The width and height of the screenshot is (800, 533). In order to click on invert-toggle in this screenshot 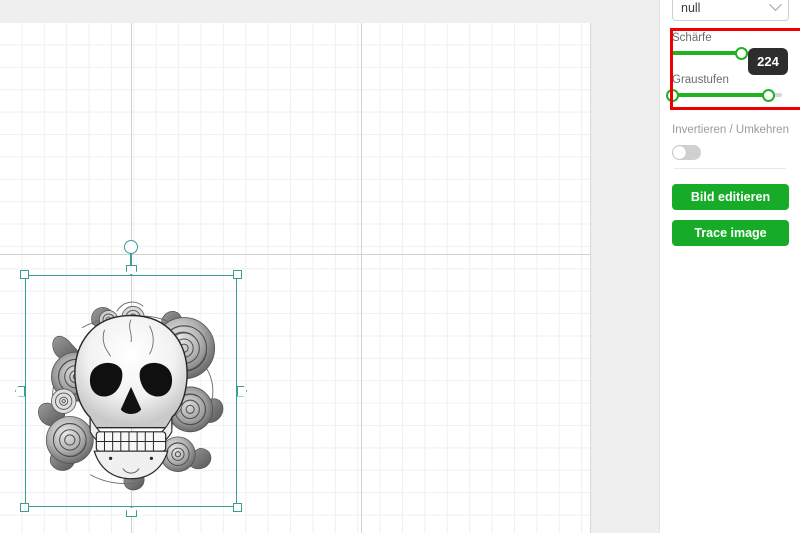, I will do `click(686, 152)`.